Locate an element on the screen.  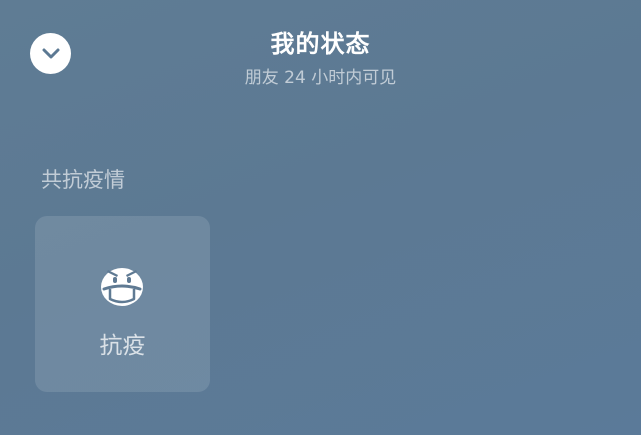
visibility-subtitle: 朋友 24 小时内可见 is located at coordinates (320, 78).